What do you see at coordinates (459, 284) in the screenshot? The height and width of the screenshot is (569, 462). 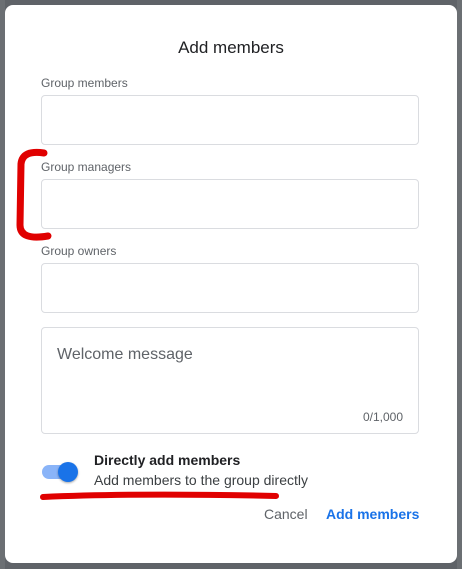 I see `background-page-right-edge` at bounding box center [459, 284].